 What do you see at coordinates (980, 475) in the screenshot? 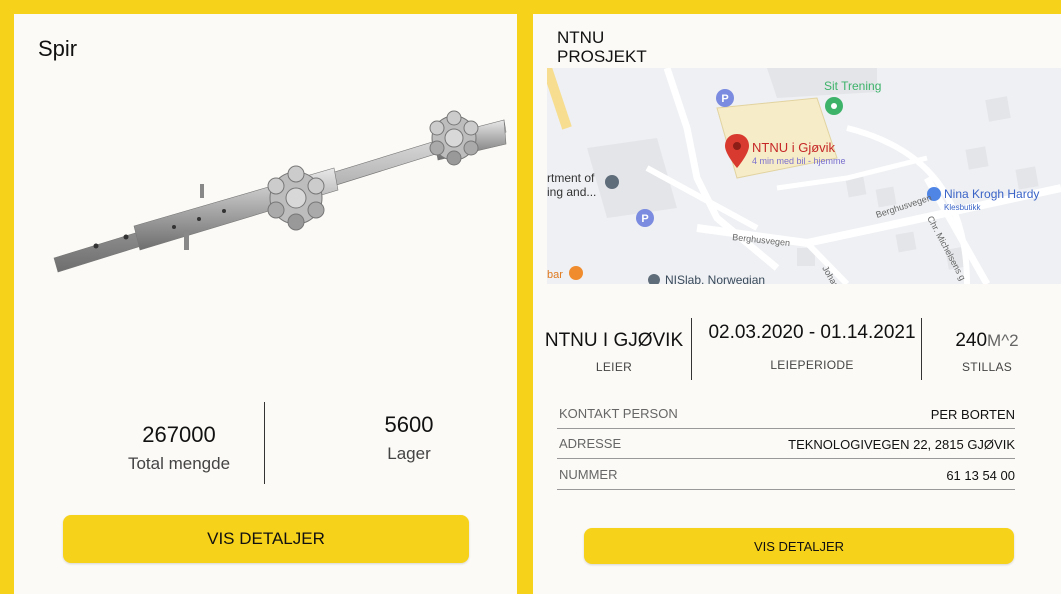
I see `detail-value: 61 13 54 00` at bounding box center [980, 475].